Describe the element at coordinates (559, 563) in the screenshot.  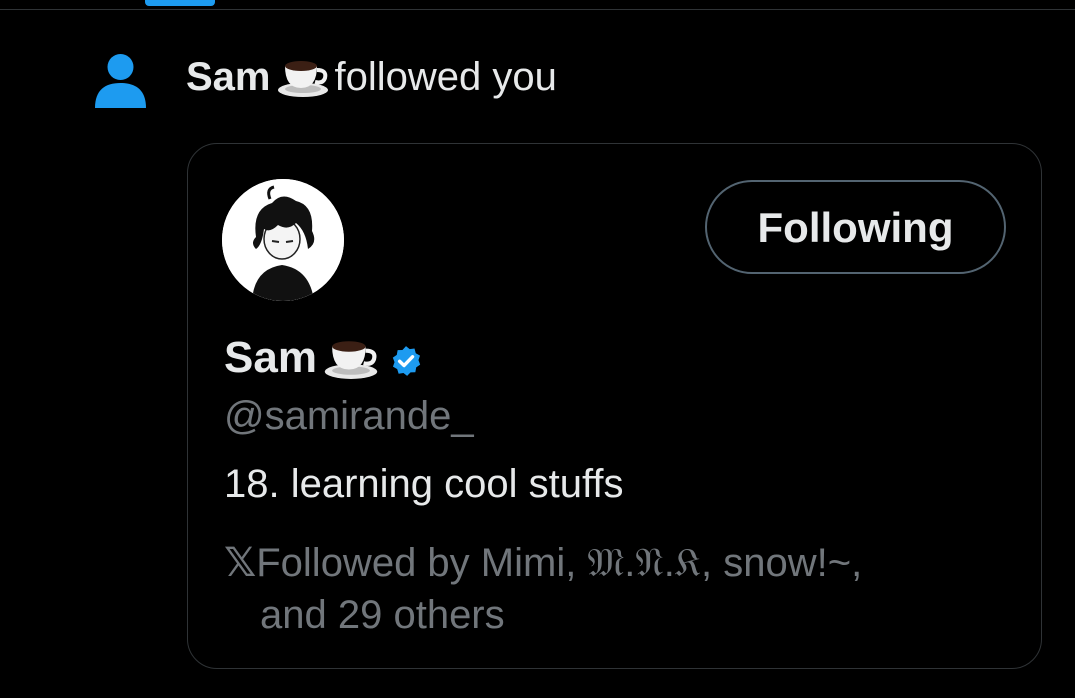
I see `followed-by-line1: Followed by Mimi, 𝔐.𝔑.𝔎, snow!~,` at that location.